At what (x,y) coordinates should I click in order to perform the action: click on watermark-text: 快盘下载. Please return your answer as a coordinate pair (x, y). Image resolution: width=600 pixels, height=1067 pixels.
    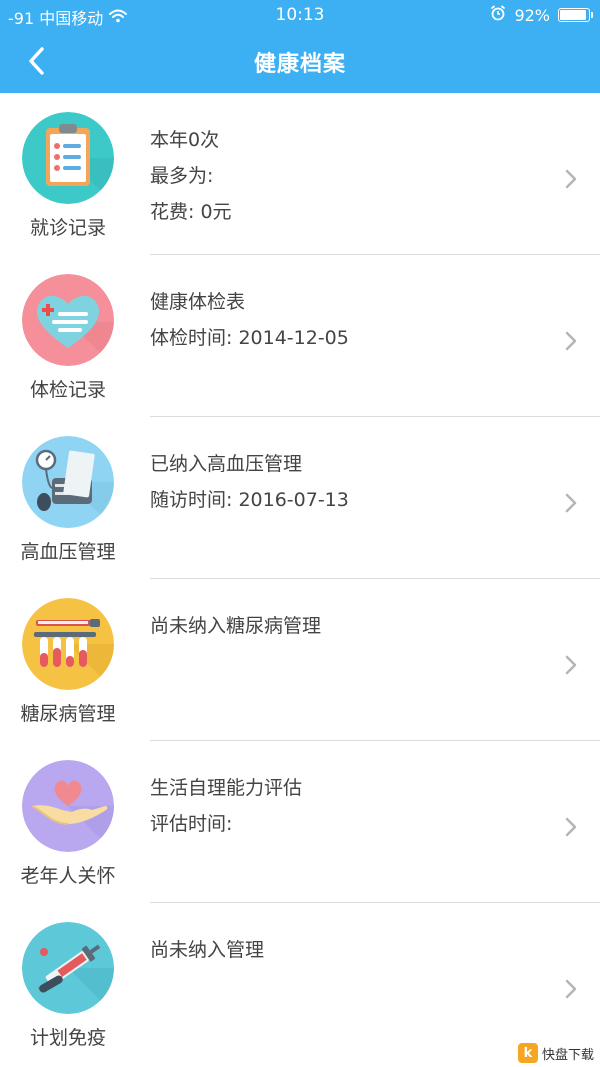
    Looking at the image, I should click on (567, 1055).